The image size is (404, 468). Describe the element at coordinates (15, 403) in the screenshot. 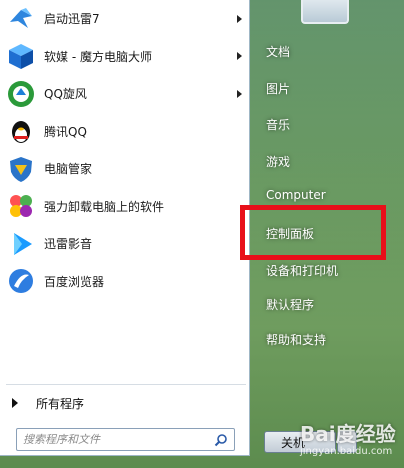

I see `triangle-right-icon` at that location.